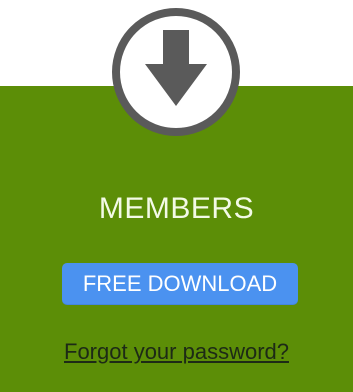  Describe the element at coordinates (176, 208) in the screenshot. I see `members-title: MEMBERS` at that location.